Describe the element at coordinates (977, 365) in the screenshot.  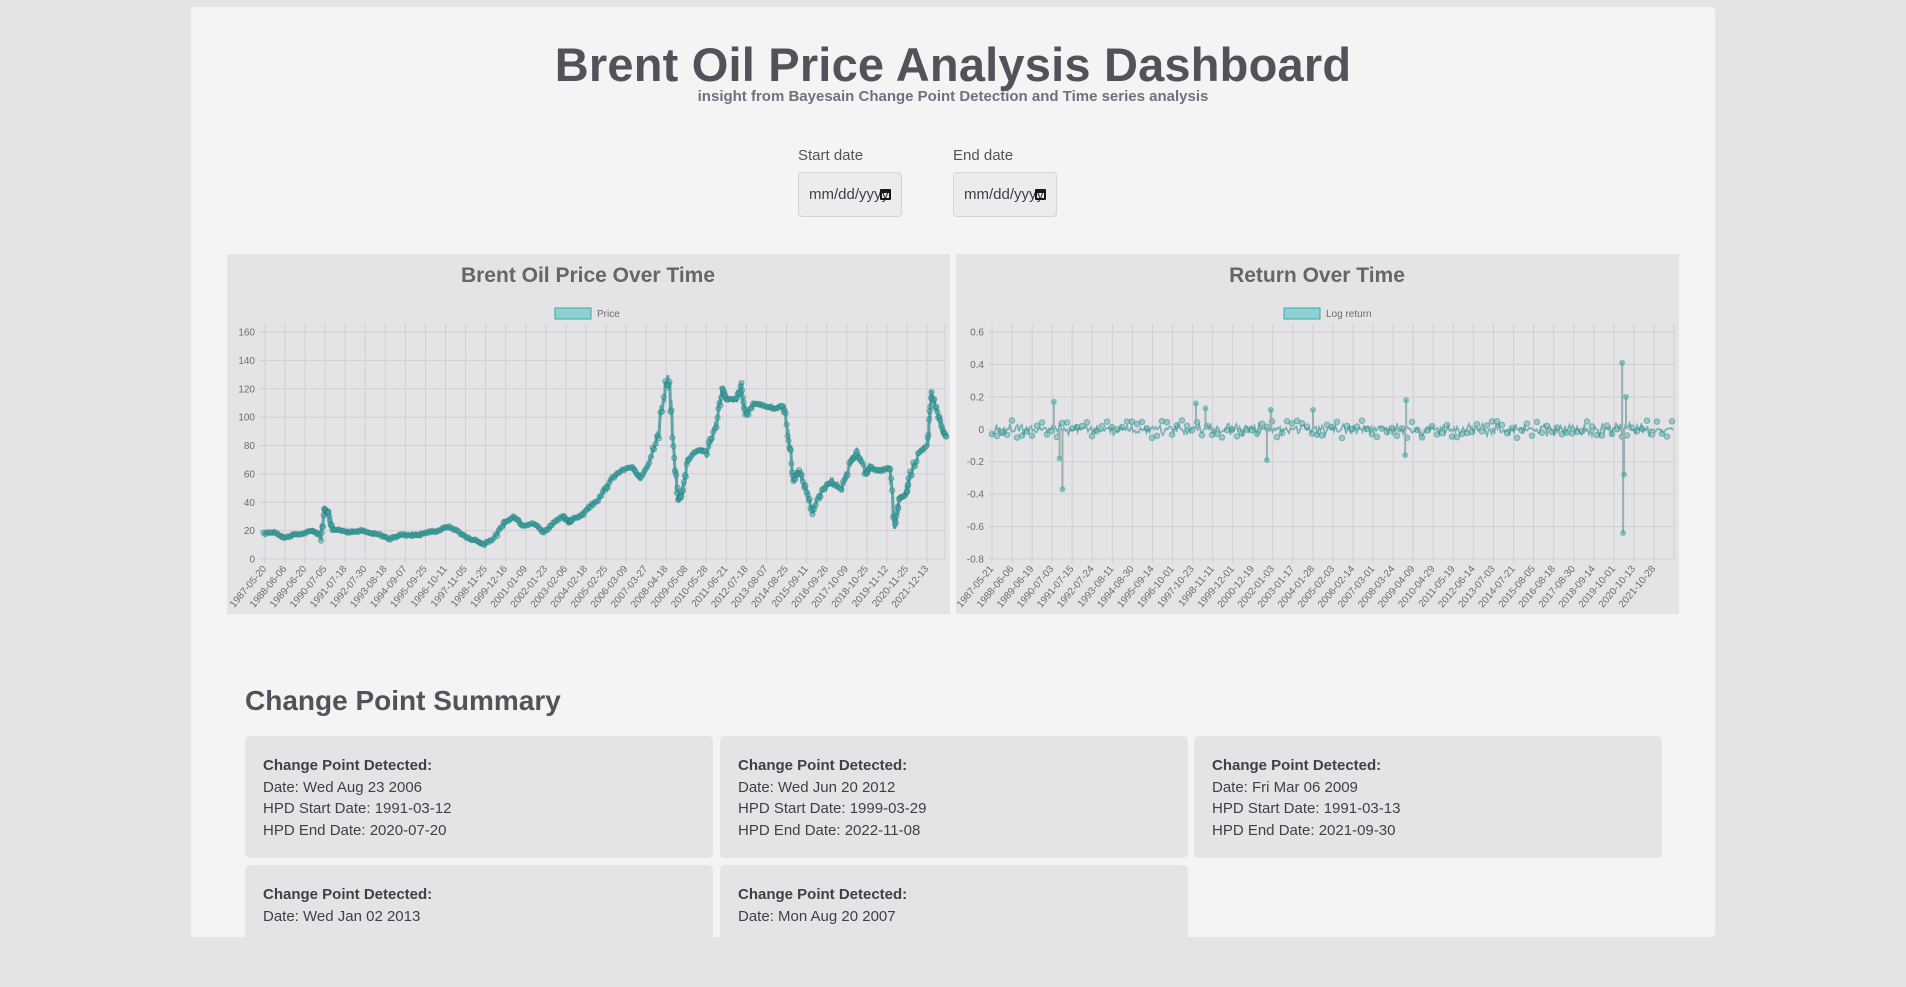
I see `y-tick-label: 0.4` at that location.